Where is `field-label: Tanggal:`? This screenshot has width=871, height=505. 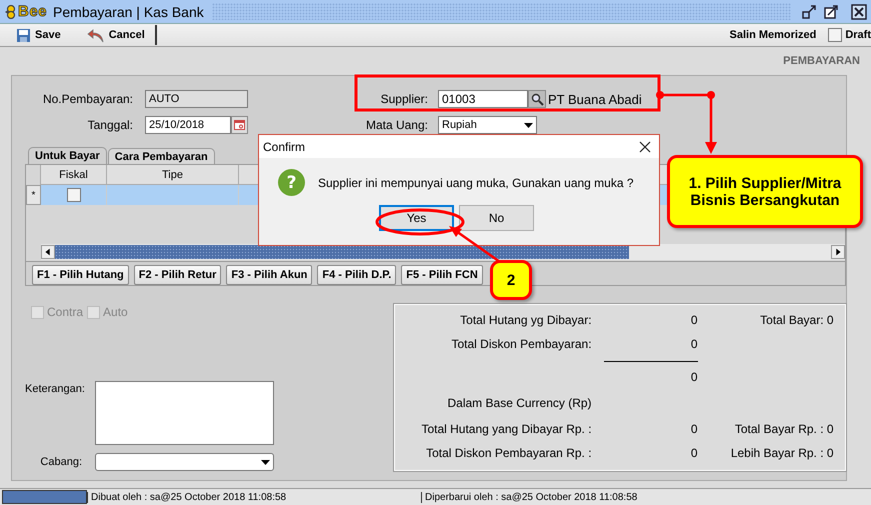
field-label: Tanggal: is located at coordinates (109, 125).